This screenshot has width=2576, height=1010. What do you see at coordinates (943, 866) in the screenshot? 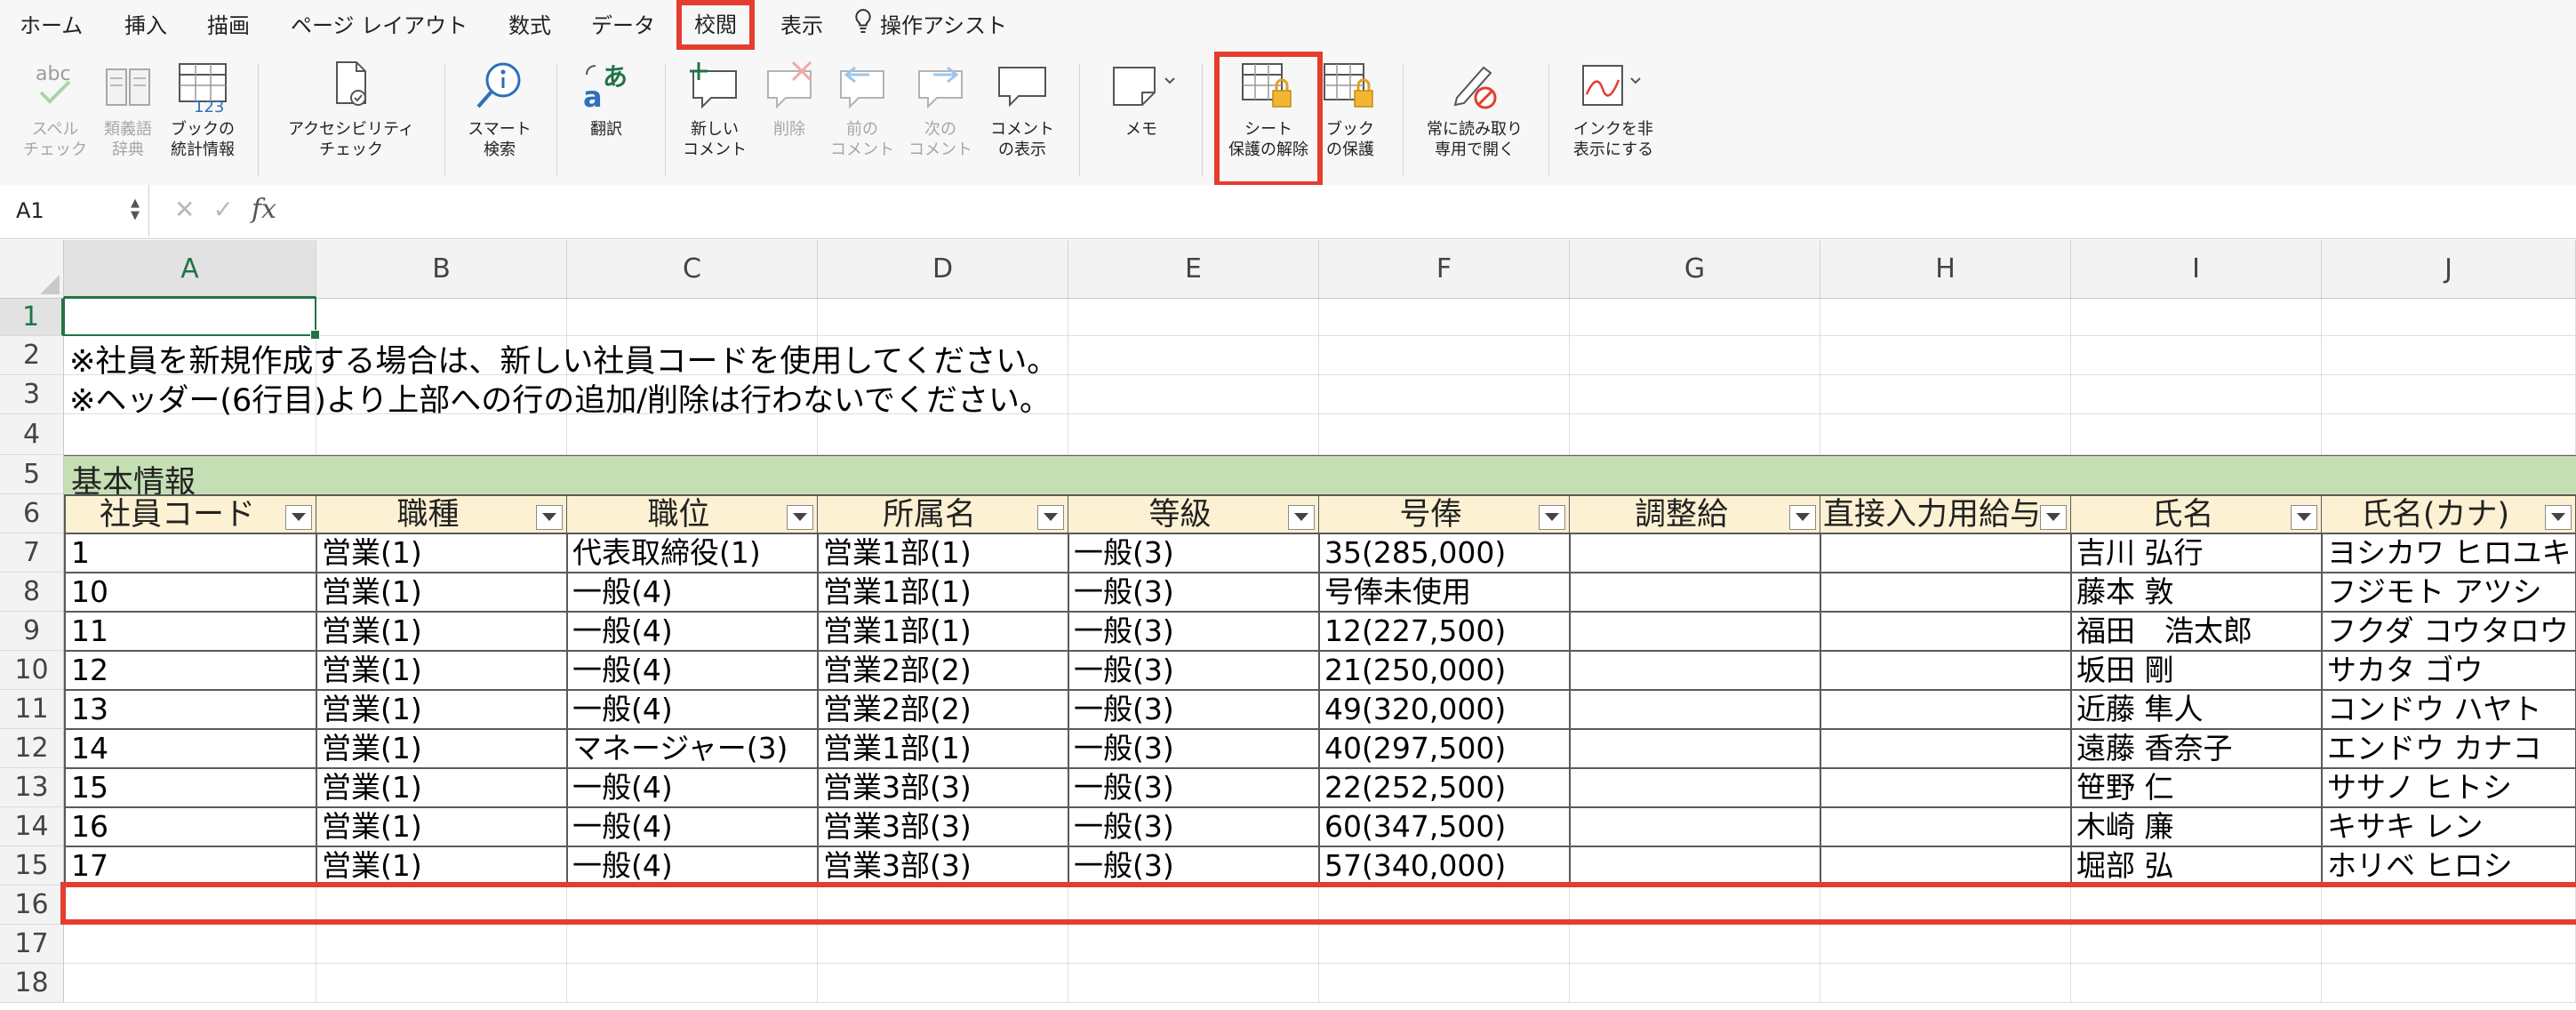
I see `table-cell: 営業3部(3)` at bounding box center [943, 866].